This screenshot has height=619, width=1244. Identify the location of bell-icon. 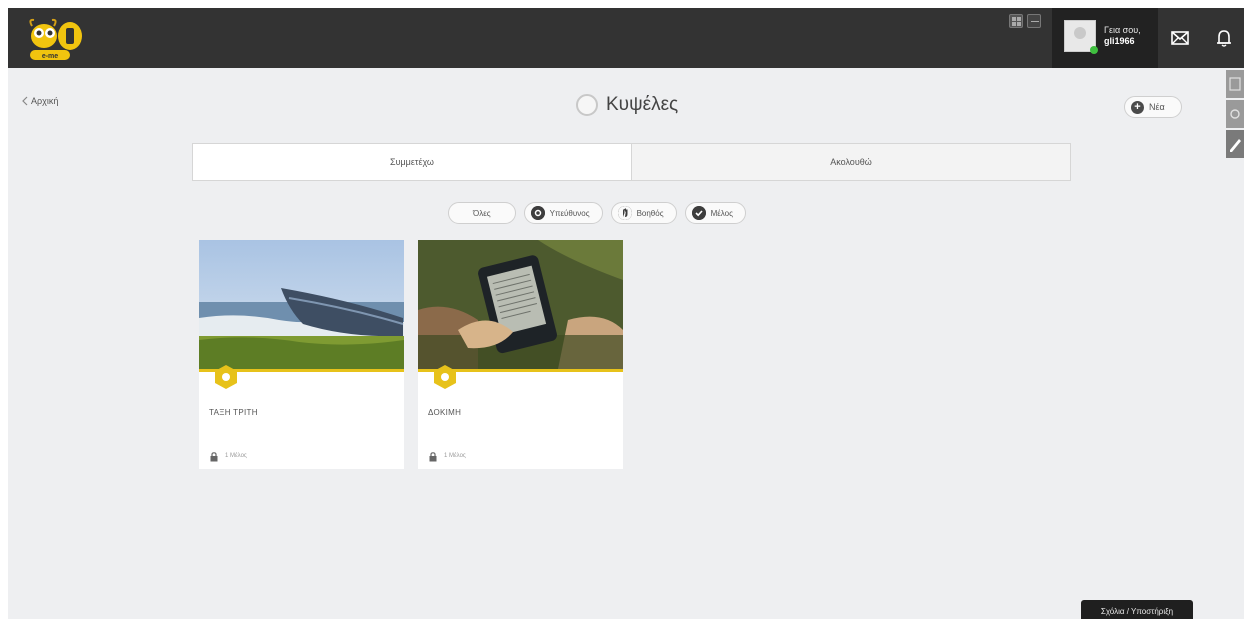
(1224, 38).